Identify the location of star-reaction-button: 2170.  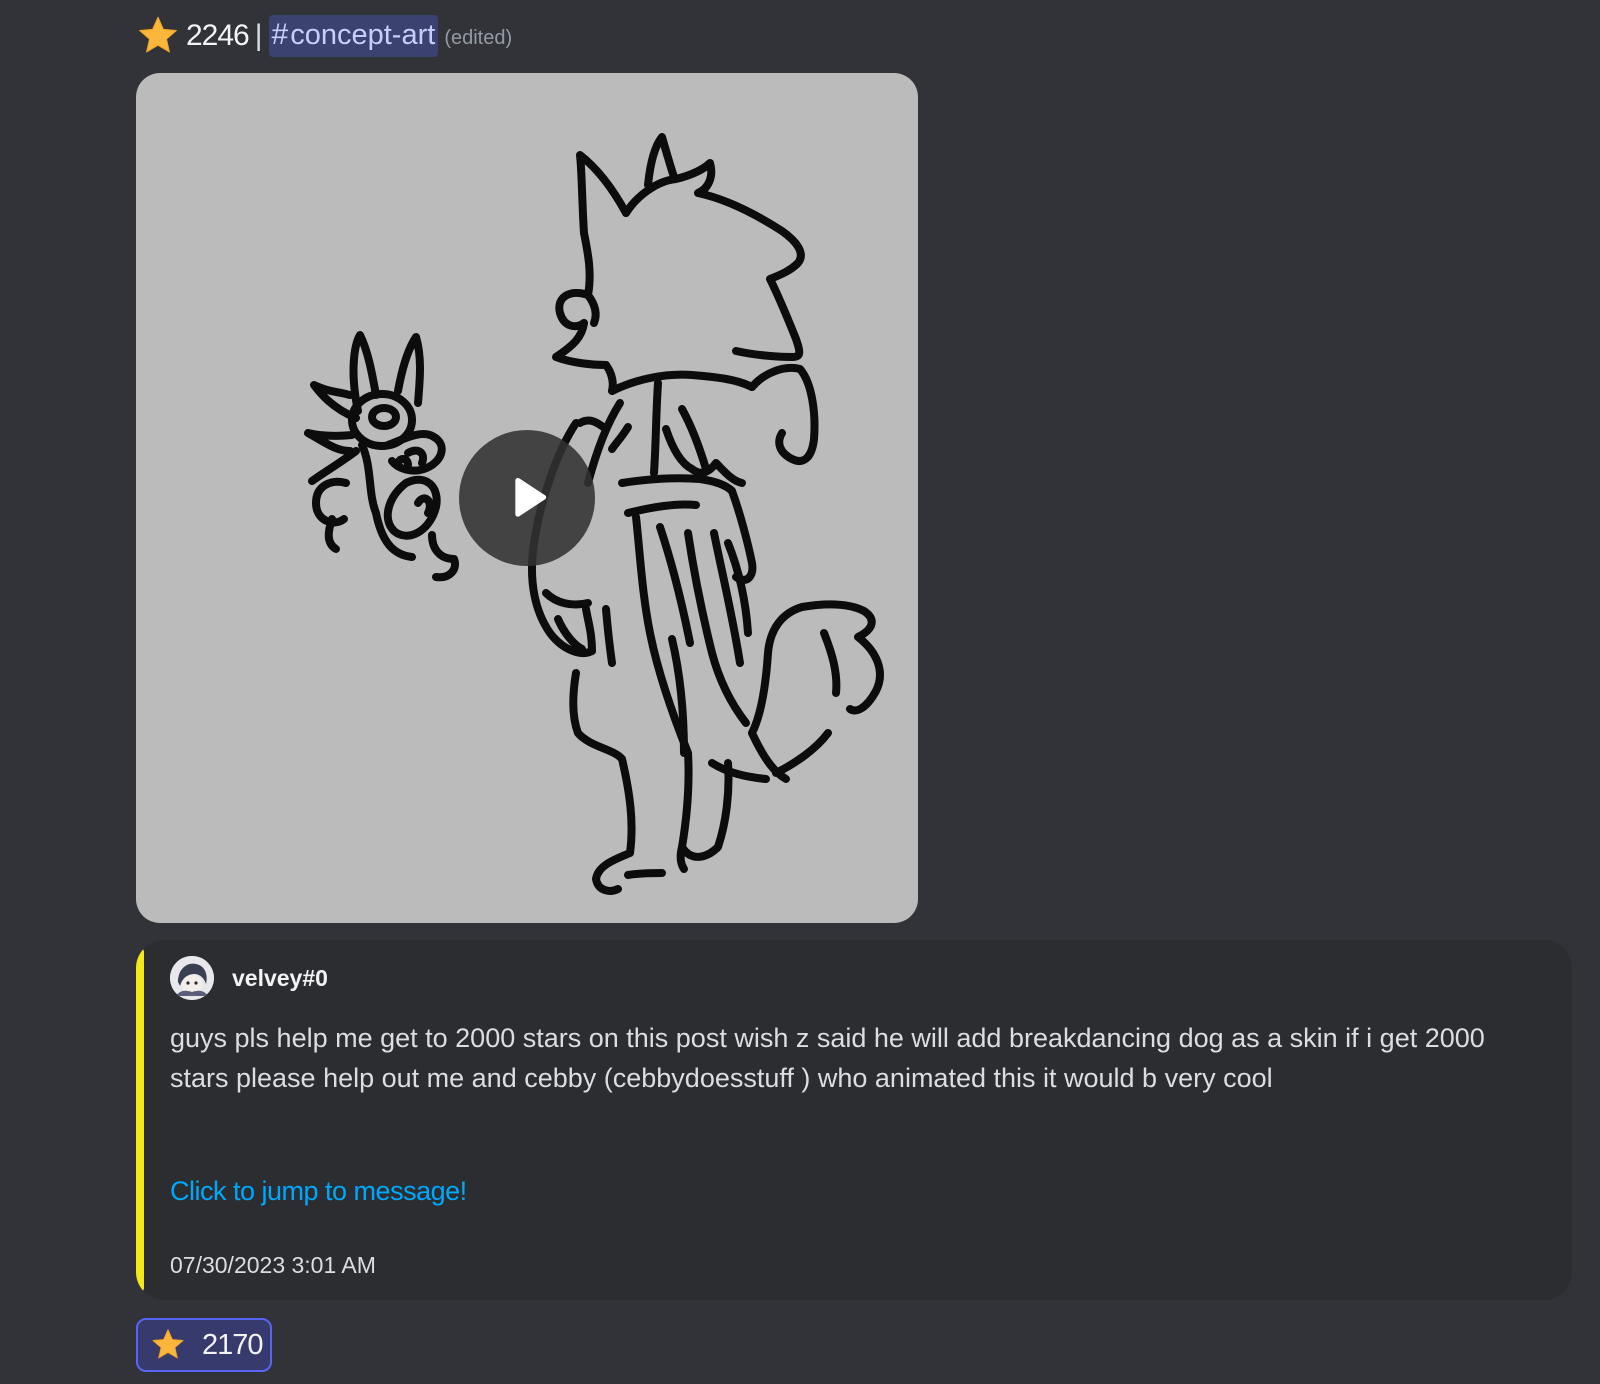
(204, 1345).